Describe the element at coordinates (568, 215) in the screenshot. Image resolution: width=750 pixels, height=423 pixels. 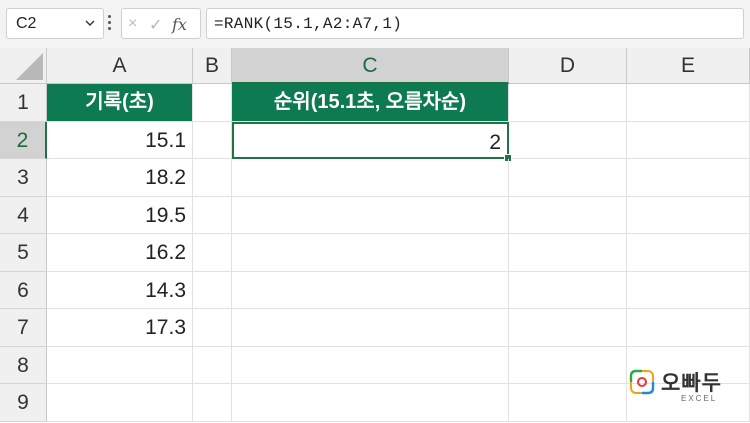
I see `cell-d4` at that location.